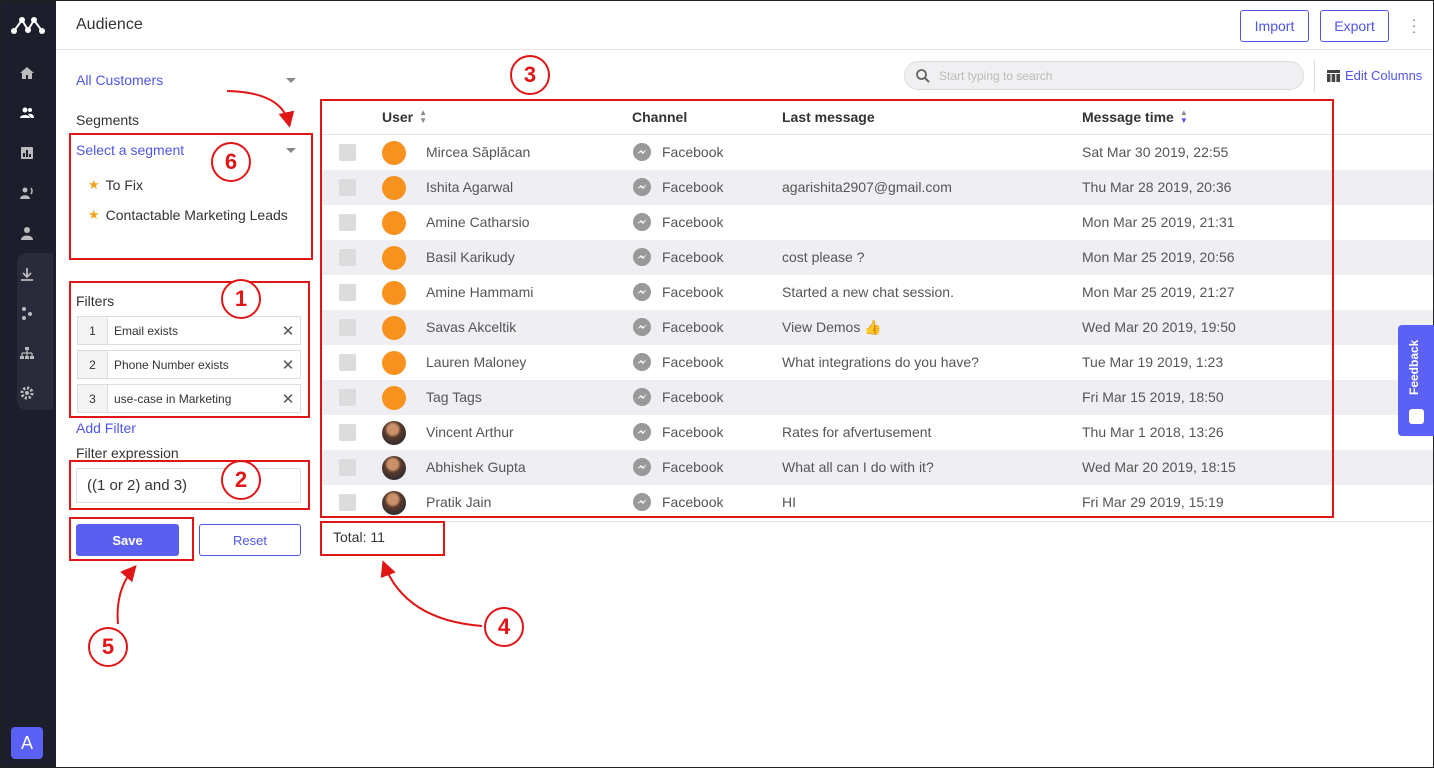  I want to click on broadcast-icon, so click(27, 193).